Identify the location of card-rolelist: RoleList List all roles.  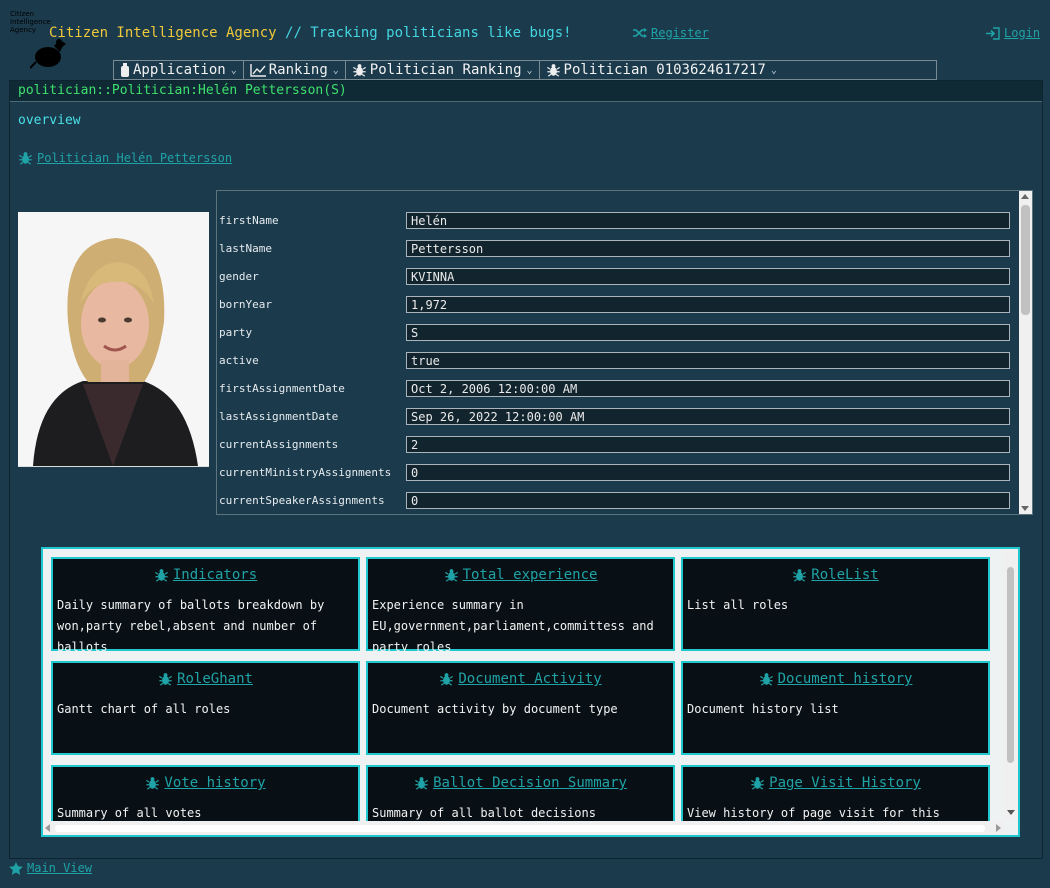
(835, 604).